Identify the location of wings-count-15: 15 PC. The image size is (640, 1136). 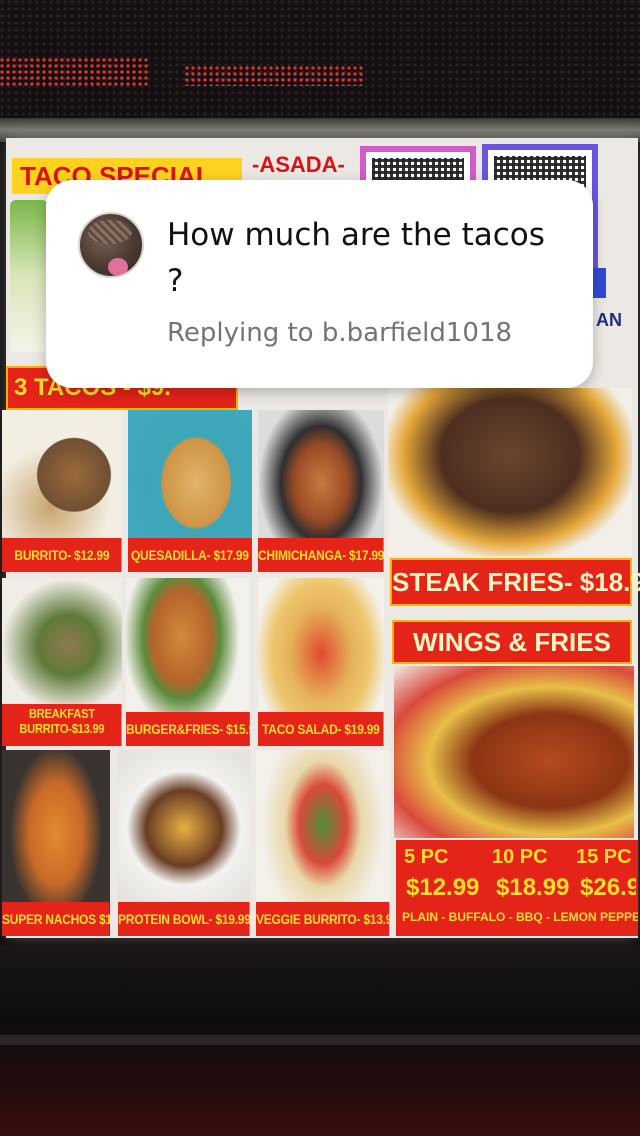
(604, 857).